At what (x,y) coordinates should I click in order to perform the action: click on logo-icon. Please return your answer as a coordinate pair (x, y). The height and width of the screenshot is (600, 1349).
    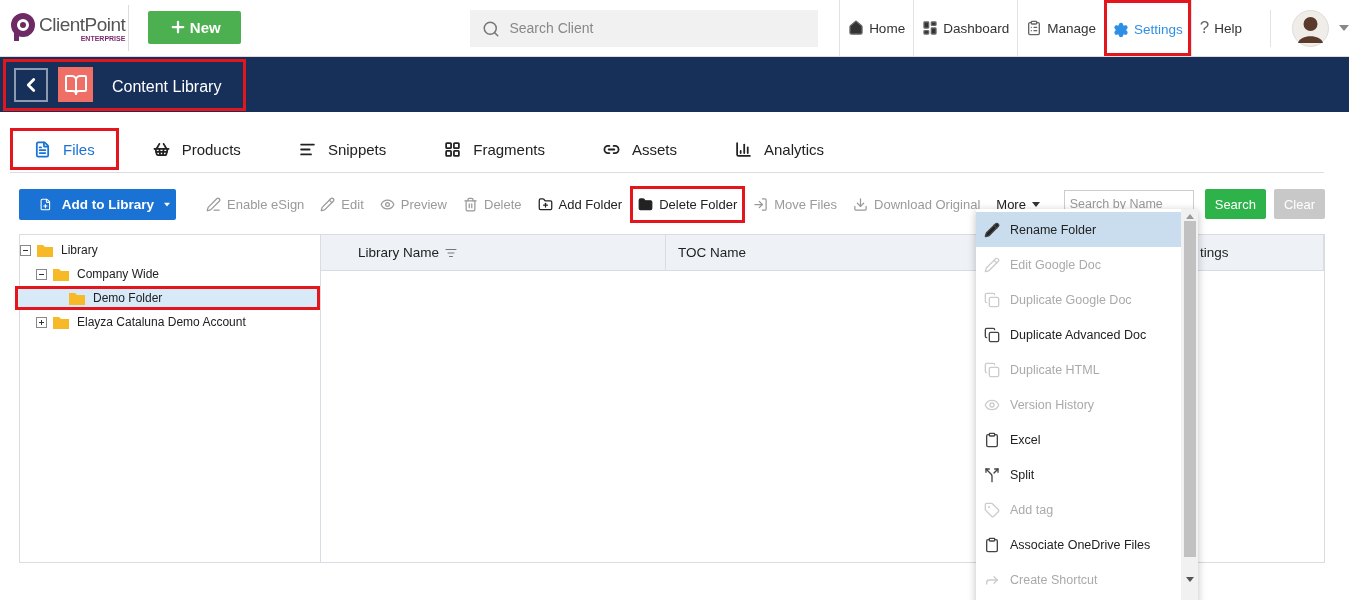
    Looking at the image, I should click on (23, 28).